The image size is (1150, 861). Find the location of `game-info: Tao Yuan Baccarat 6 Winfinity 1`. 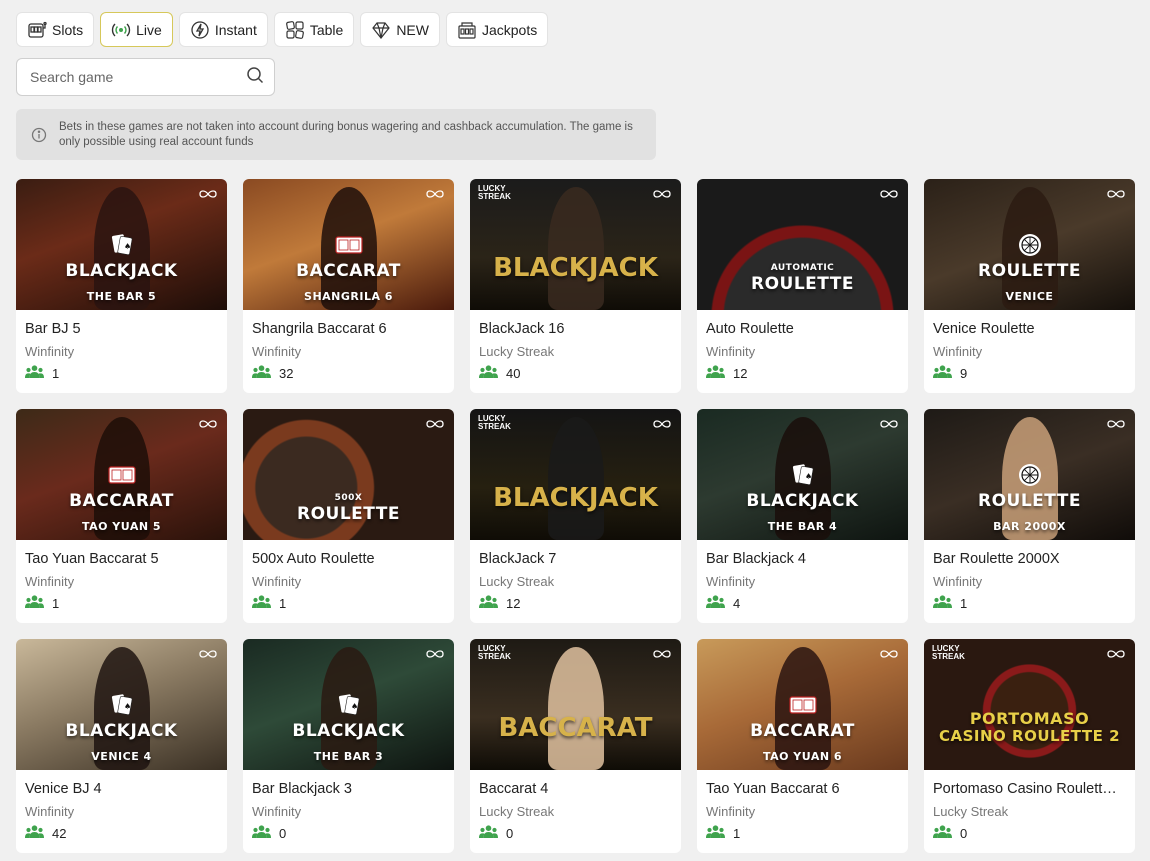

game-info: Tao Yuan Baccarat 6 Winfinity 1 is located at coordinates (802, 805).